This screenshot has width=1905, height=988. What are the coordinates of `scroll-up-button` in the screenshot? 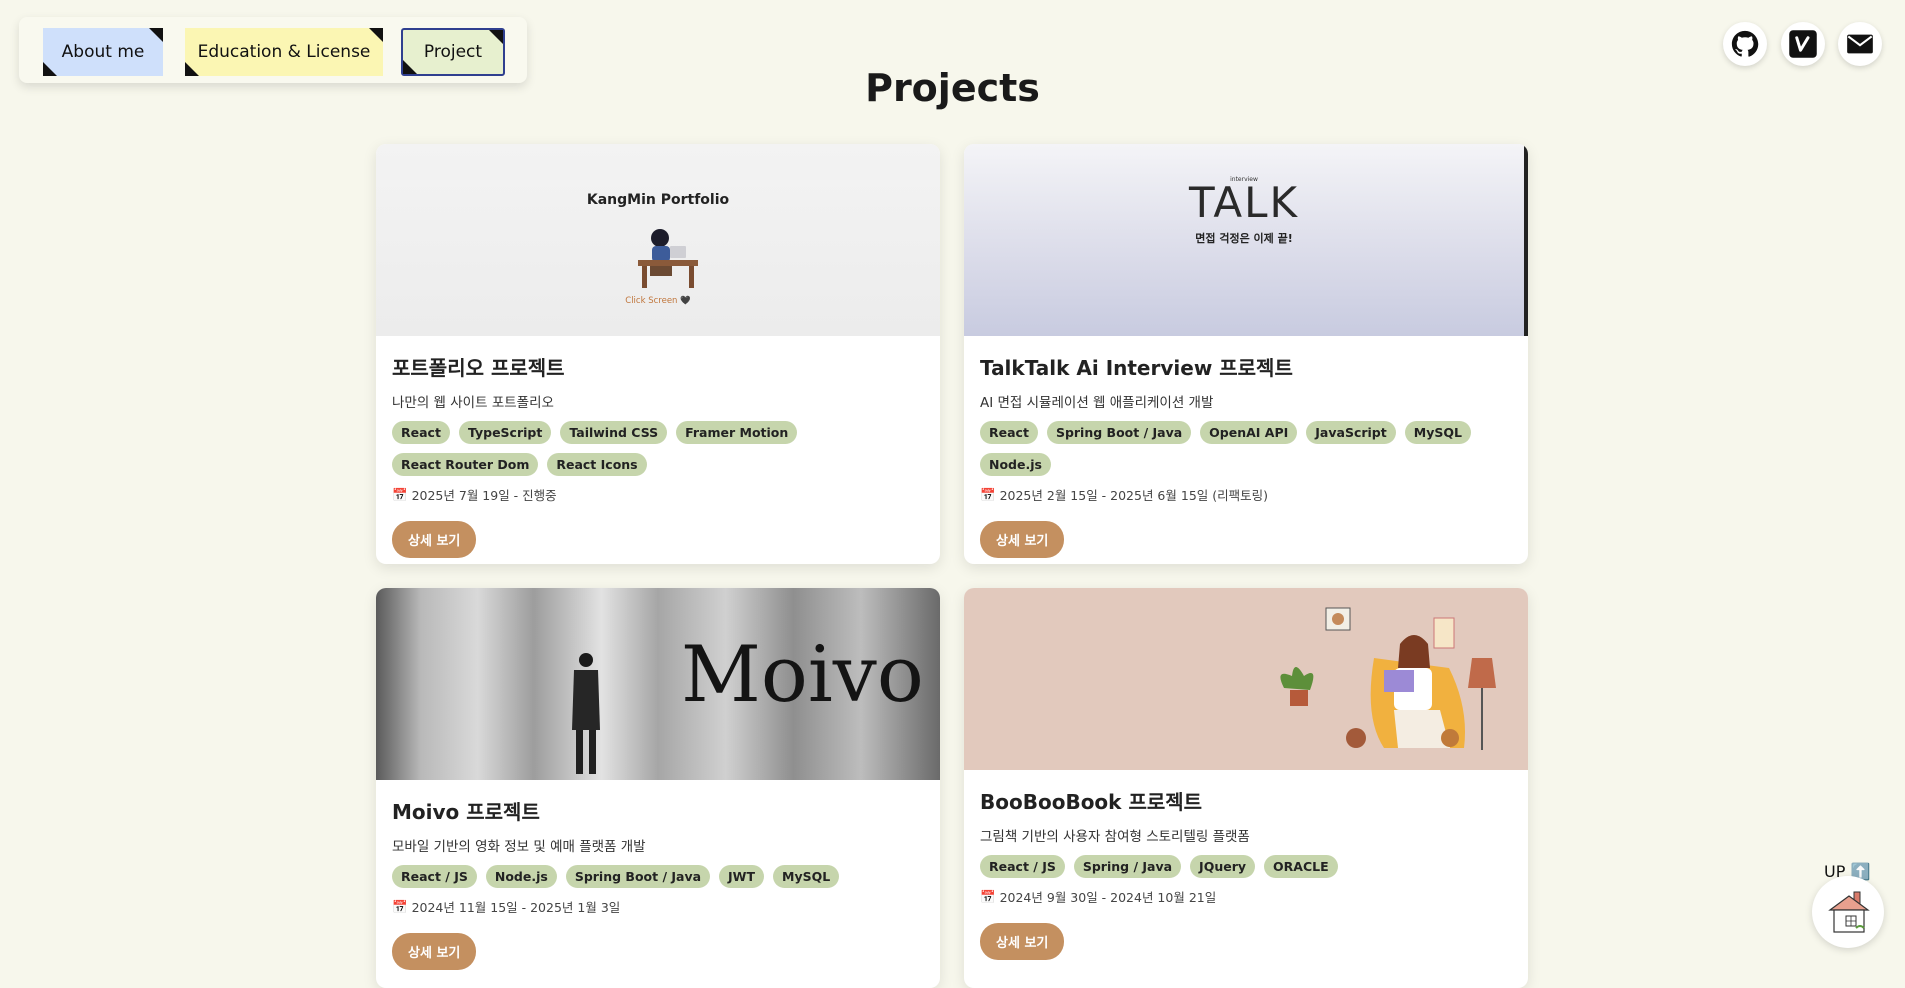 It's located at (1848, 912).